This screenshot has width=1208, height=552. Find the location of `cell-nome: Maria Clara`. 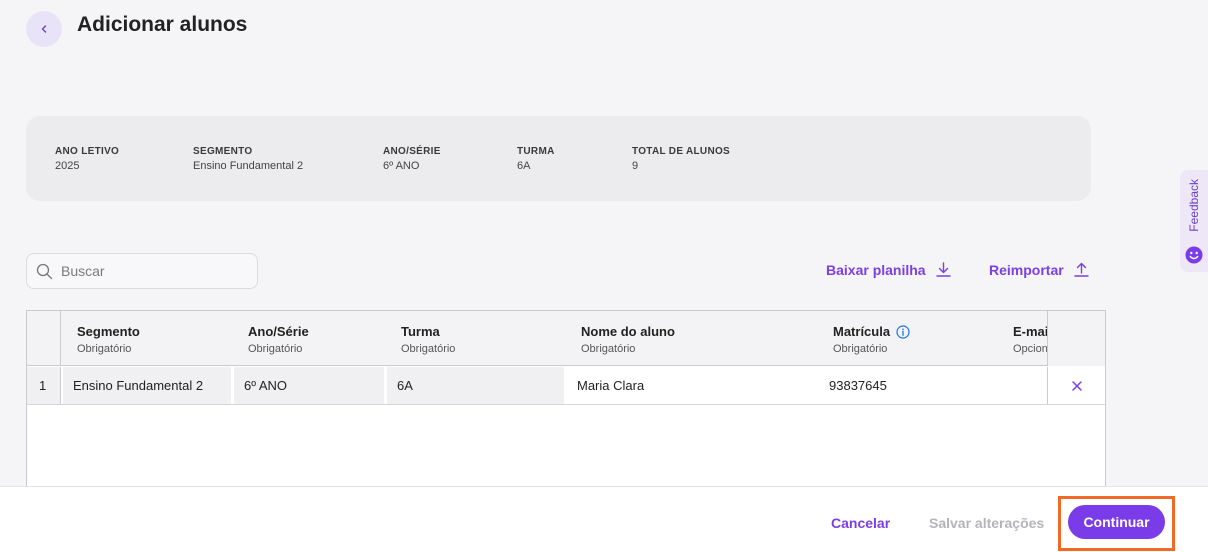

cell-nome: Maria Clara is located at coordinates (692, 385).